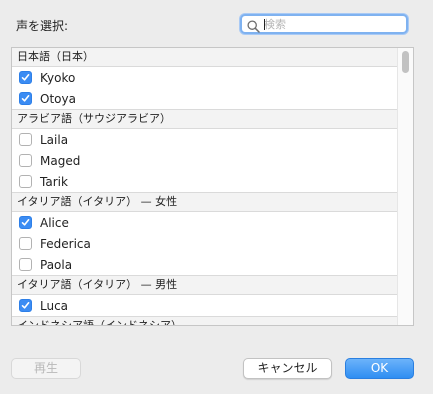  What do you see at coordinates (405, 62) in the screenshot?
I see `scrollbar-thumb` at bounding box center [405, 62].